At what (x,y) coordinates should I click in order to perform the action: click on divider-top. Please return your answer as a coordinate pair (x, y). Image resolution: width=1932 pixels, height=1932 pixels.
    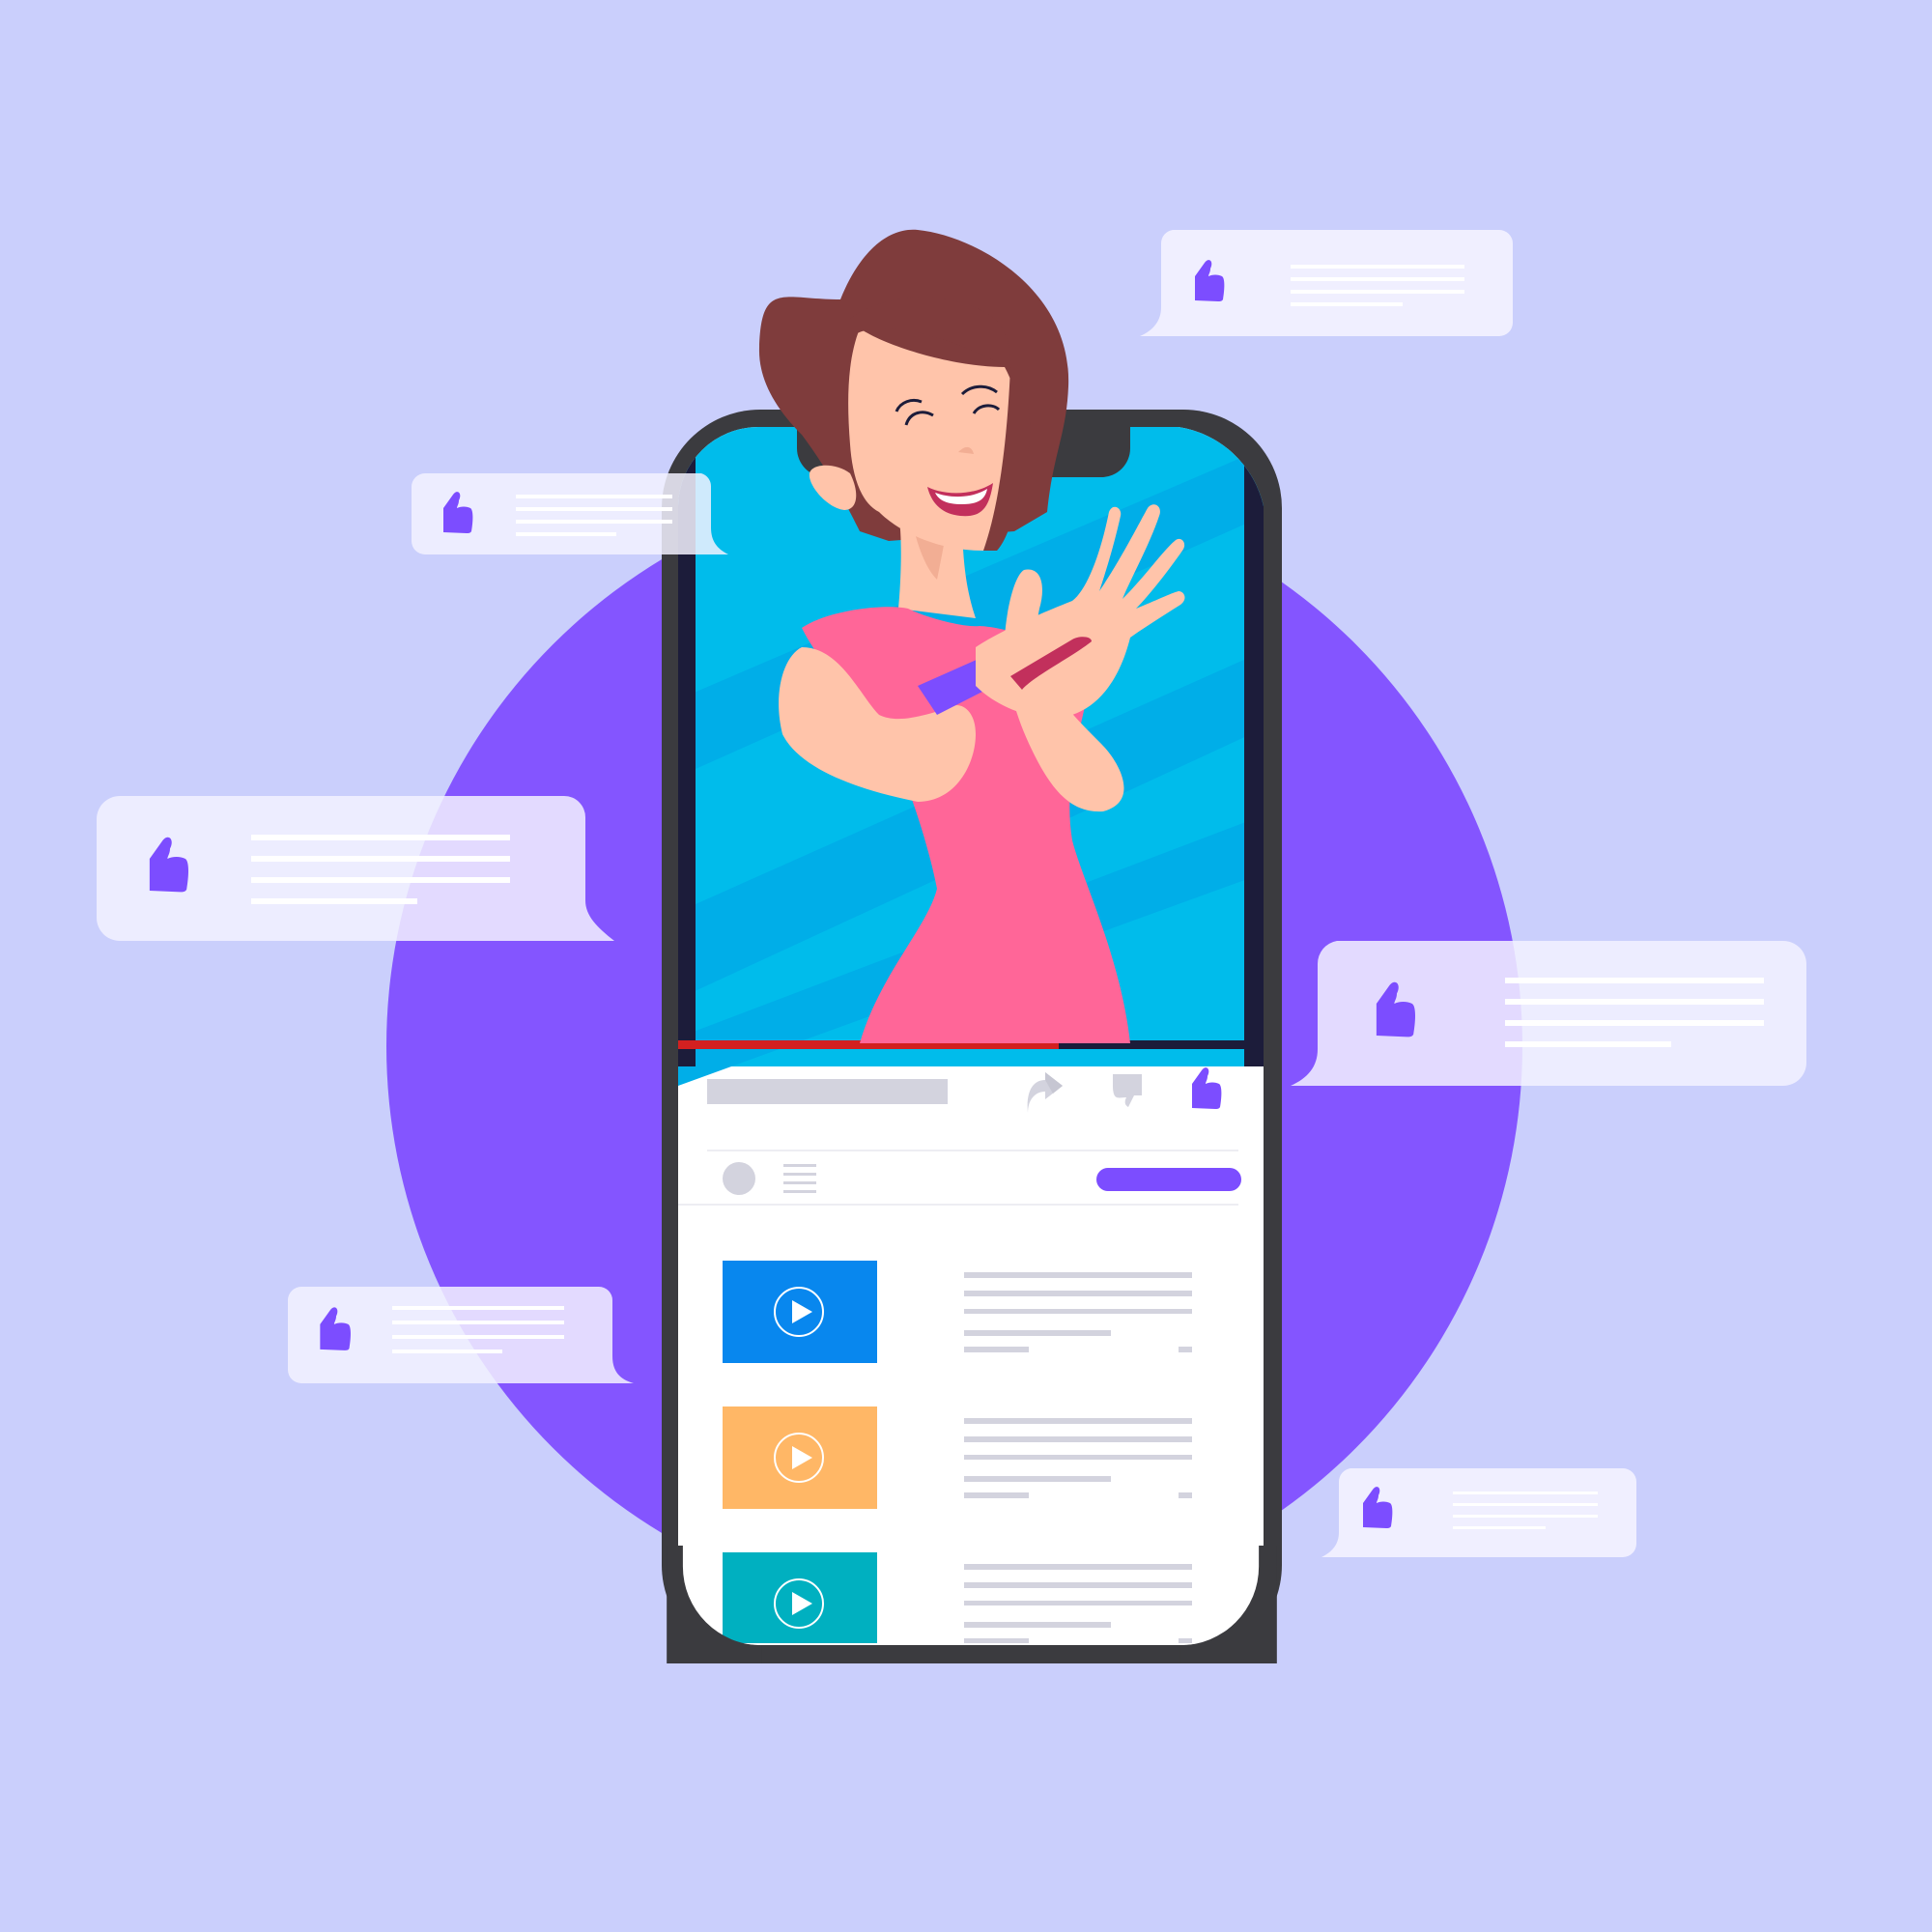
    Looking at the image, I should click on (972, 1150).